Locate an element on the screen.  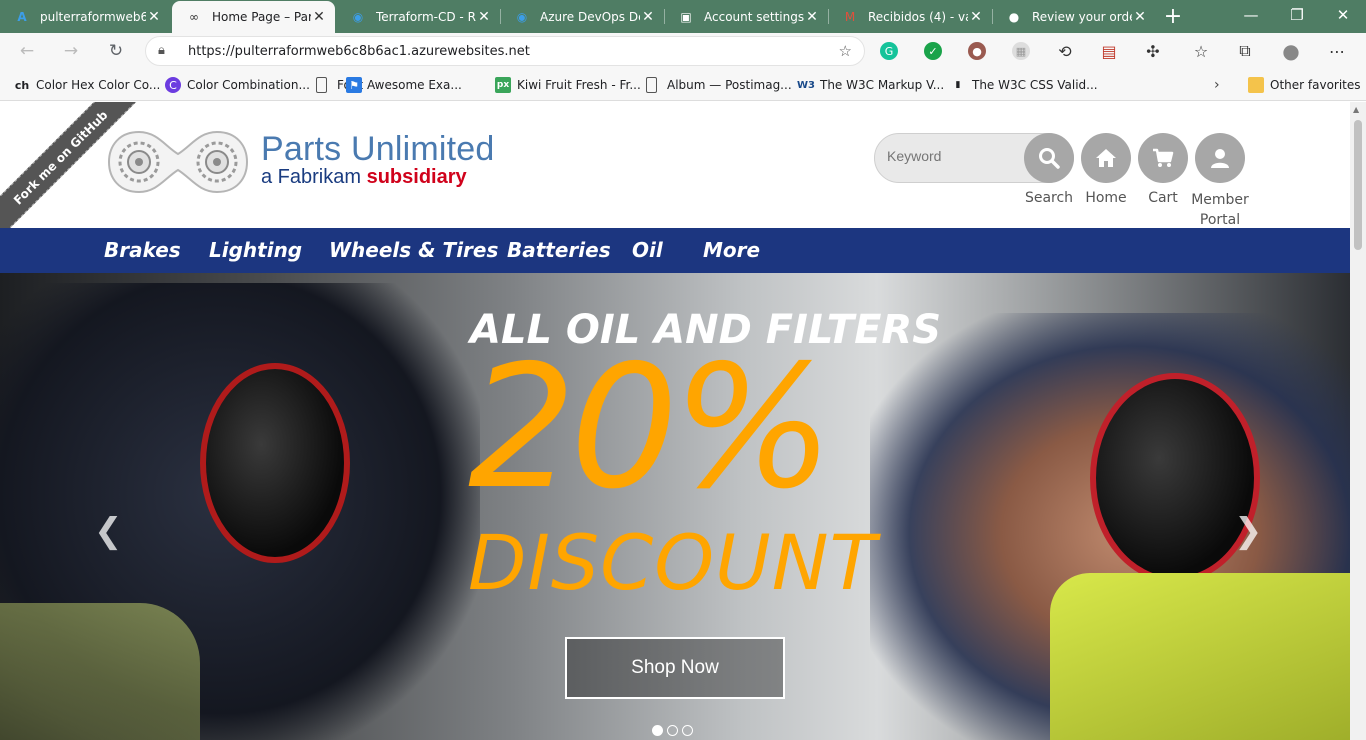
browser-tab-5: ▣ Account settings ✕ is located at coordinates (746, 17).